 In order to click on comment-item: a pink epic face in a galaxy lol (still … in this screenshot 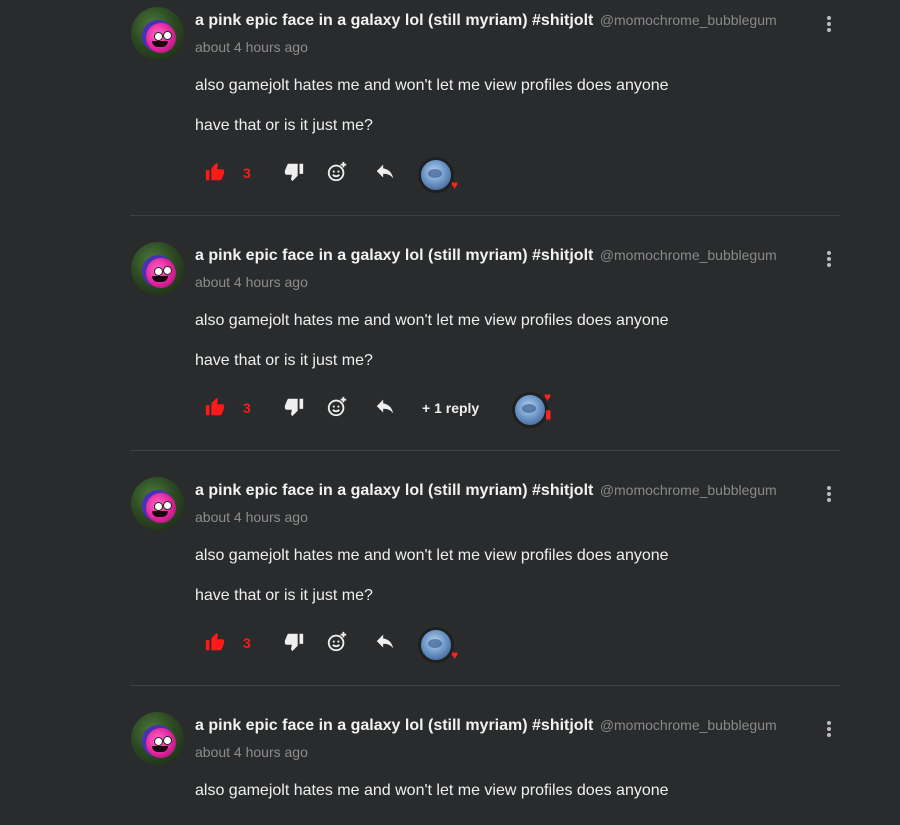, I will do `click(450, 765)`.